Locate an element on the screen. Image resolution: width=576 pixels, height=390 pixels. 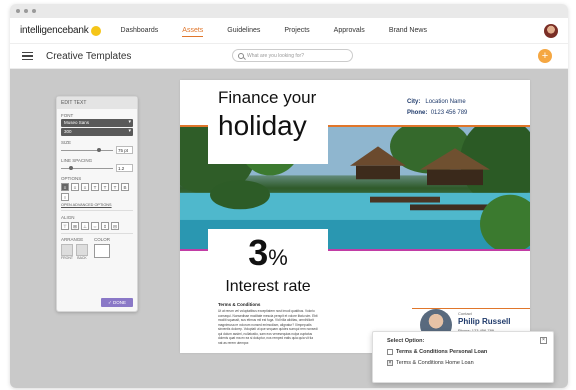
done-button: ✓ DONE is located at coordinates (117, 302).